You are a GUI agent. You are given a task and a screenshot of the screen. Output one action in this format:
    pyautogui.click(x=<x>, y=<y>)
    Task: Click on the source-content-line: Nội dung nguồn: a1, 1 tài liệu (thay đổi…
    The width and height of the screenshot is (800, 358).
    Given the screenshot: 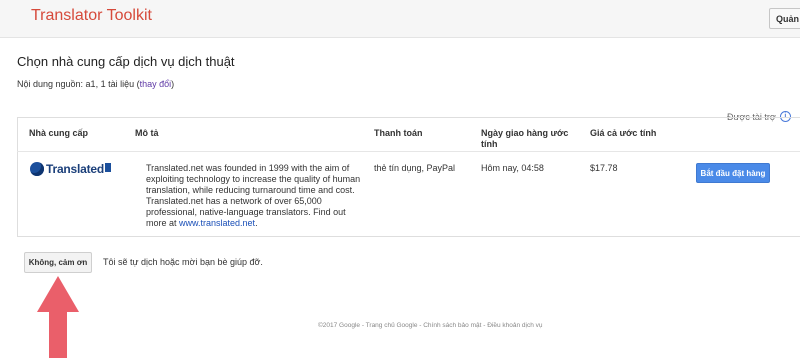 What is the action you would take?
    pyautogui.click(x=95, y=84)
    